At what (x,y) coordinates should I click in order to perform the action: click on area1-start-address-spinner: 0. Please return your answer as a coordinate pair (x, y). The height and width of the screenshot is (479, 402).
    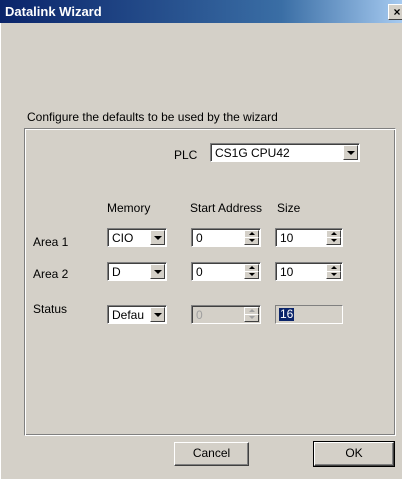
    Looking at the image, I should click on (226, 237).